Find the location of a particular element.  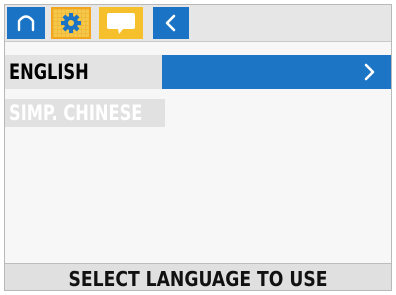

home-icon is located at coordinates (26, 23).